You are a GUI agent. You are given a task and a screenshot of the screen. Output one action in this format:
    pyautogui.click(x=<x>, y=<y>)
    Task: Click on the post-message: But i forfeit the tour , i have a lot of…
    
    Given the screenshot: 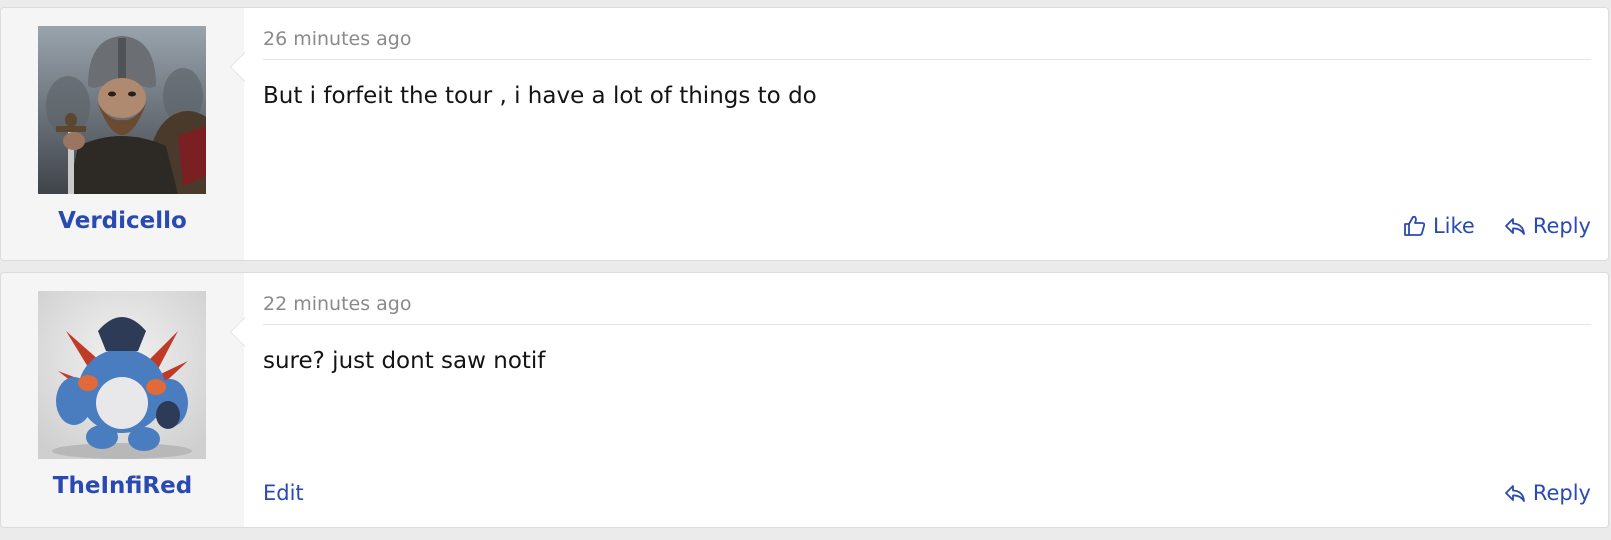 What is the action you would take?
    pyautogui.click(x=540, y=96)
    